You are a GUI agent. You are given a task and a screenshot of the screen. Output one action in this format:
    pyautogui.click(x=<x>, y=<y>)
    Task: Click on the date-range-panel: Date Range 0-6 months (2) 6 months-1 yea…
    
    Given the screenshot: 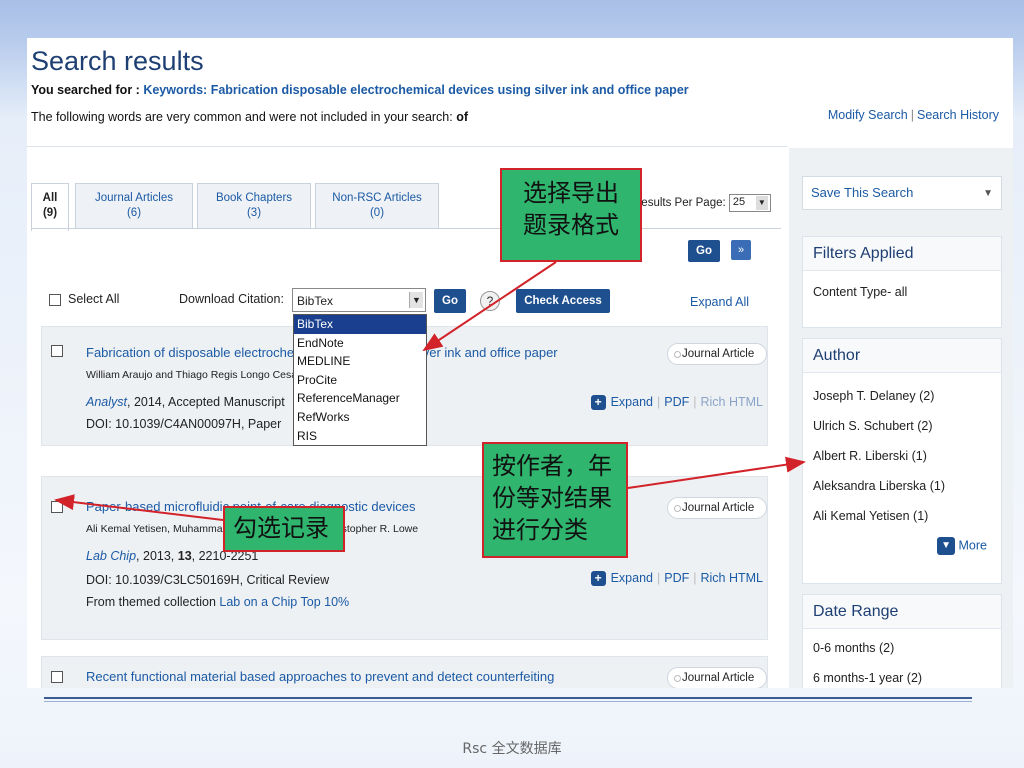 What is the action you would take?
    pyautogui.click(x=902, y=641)
    